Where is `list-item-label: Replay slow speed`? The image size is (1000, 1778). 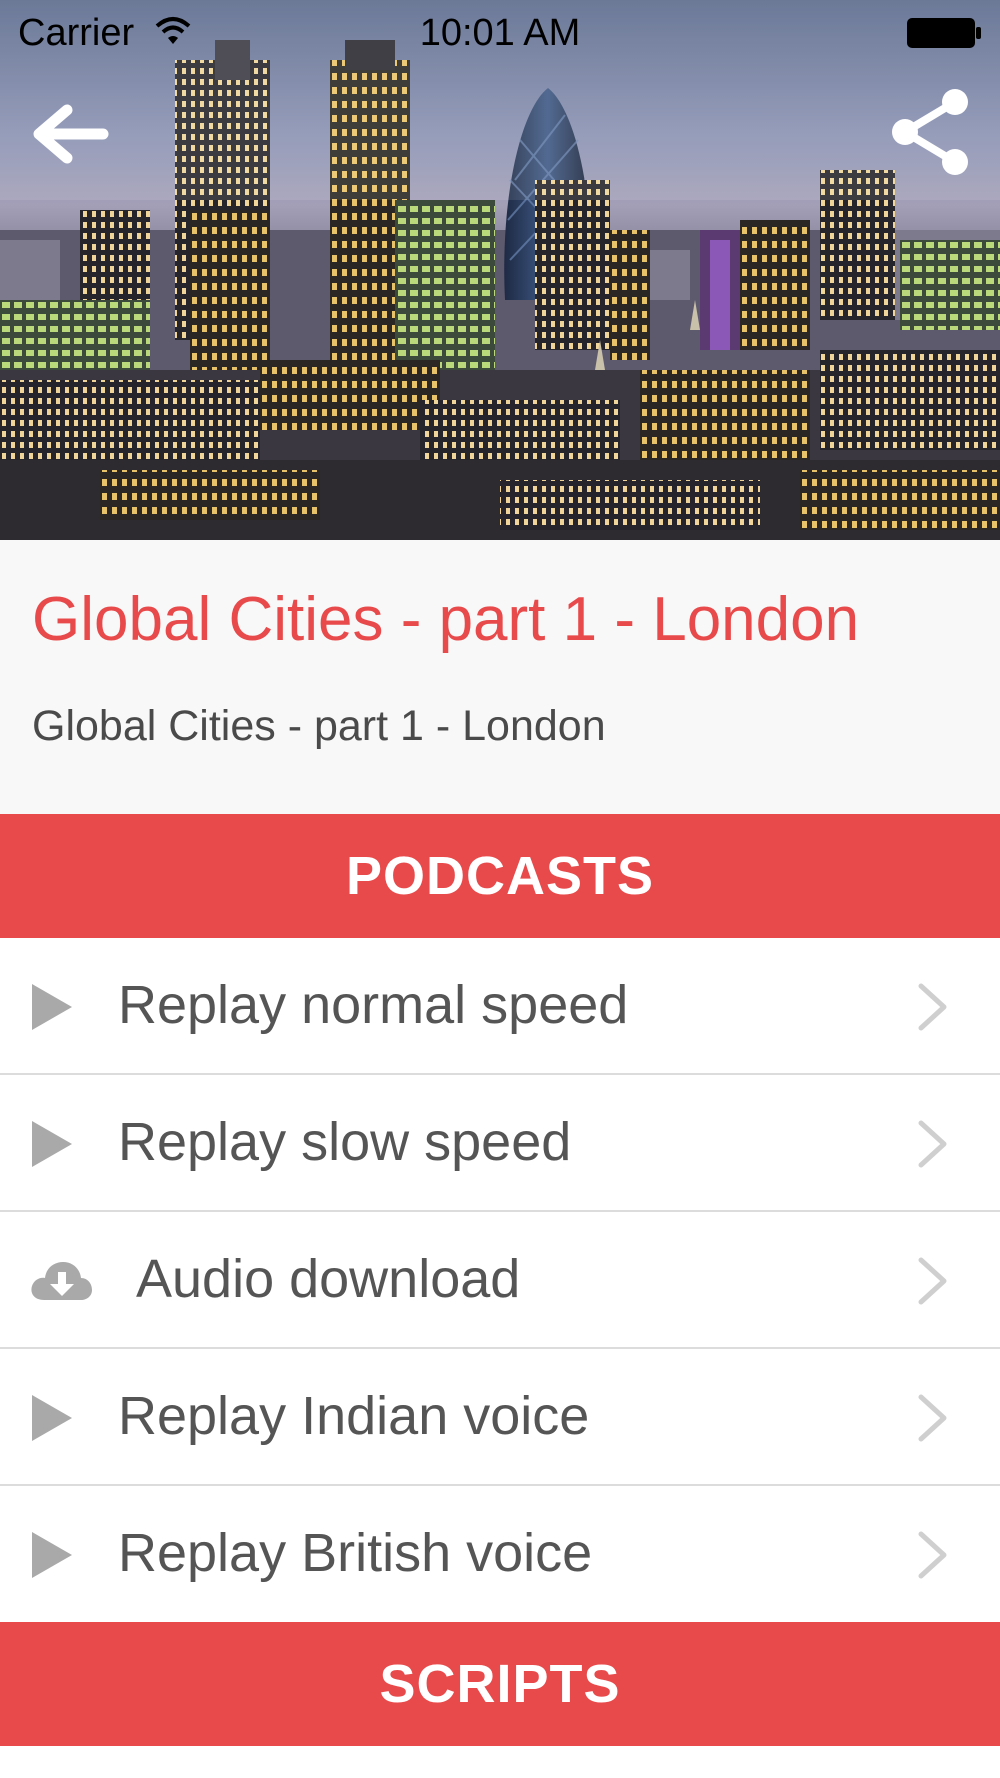 list-item-label: Replay slow speed is located at coordinates (345, 1142).